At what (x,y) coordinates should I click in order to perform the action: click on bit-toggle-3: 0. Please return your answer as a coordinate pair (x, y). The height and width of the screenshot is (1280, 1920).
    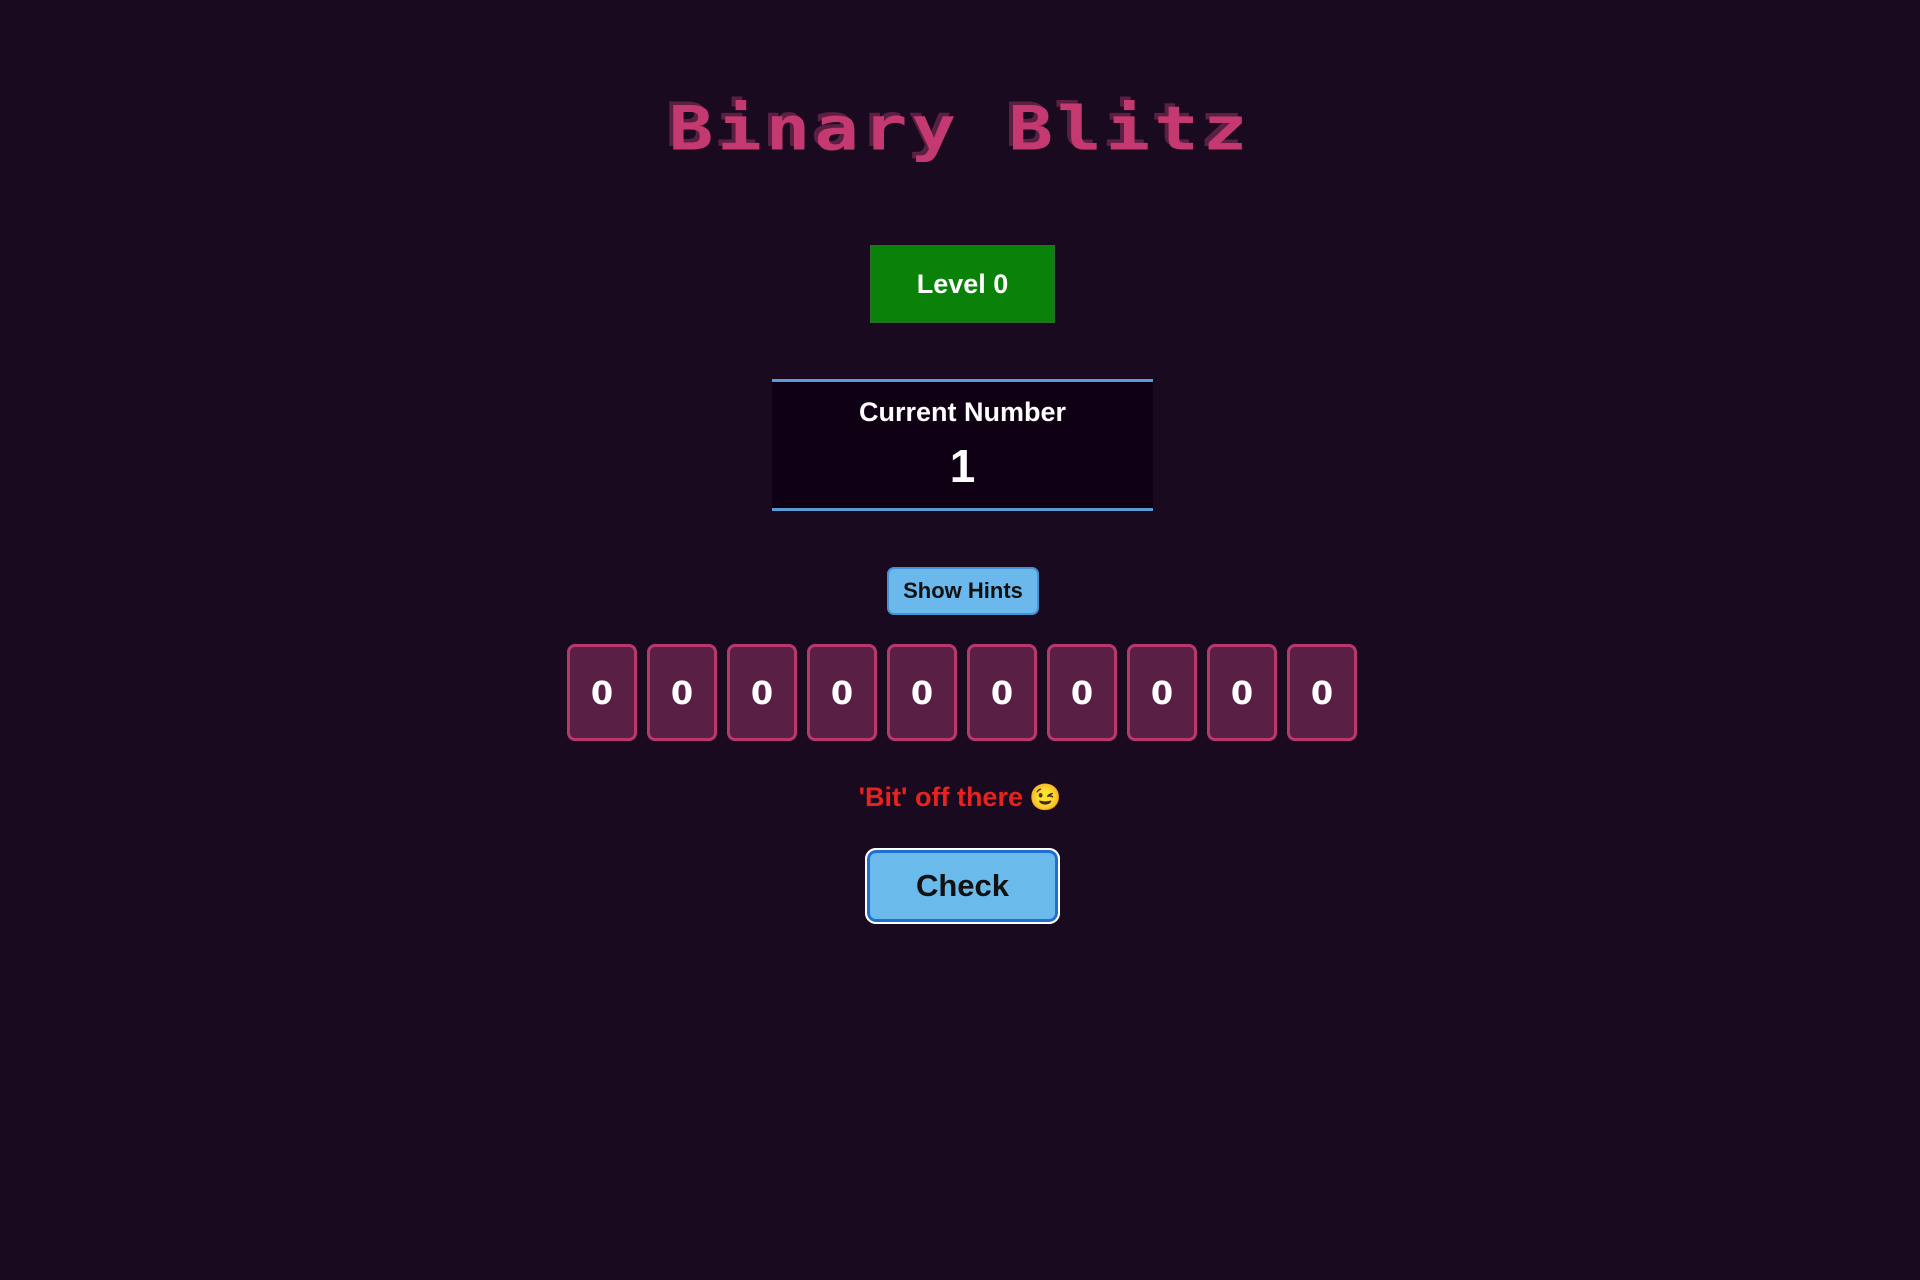
    Looking at the image, I should click on (1082, 692).